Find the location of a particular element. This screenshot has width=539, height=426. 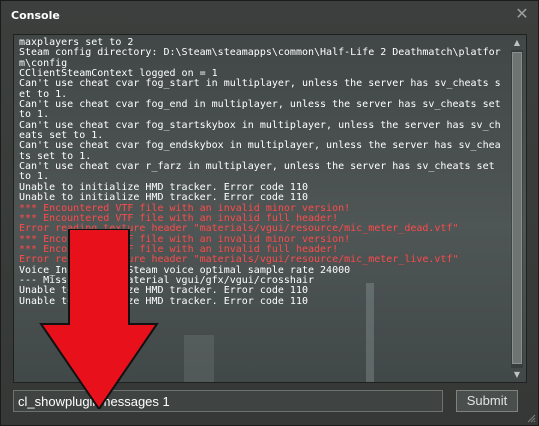

scroll-up-icon: ▲ is located at coordinates (517, 43).